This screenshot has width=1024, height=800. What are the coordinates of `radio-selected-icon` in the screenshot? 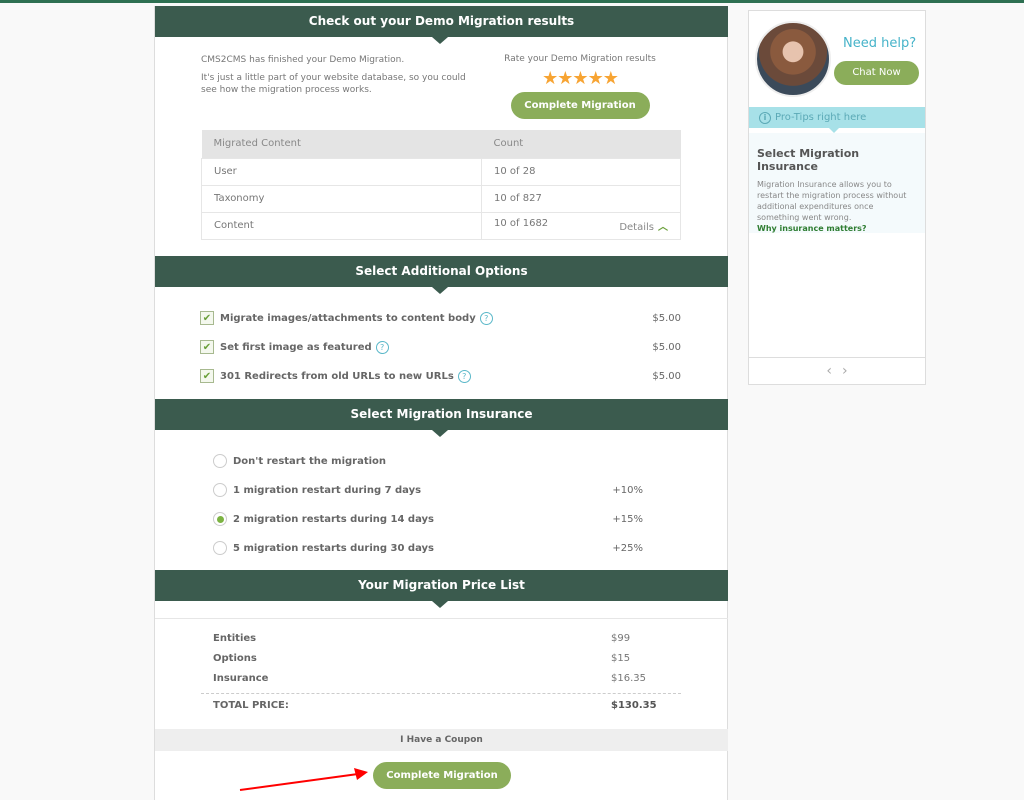 It's located at (220, 519).